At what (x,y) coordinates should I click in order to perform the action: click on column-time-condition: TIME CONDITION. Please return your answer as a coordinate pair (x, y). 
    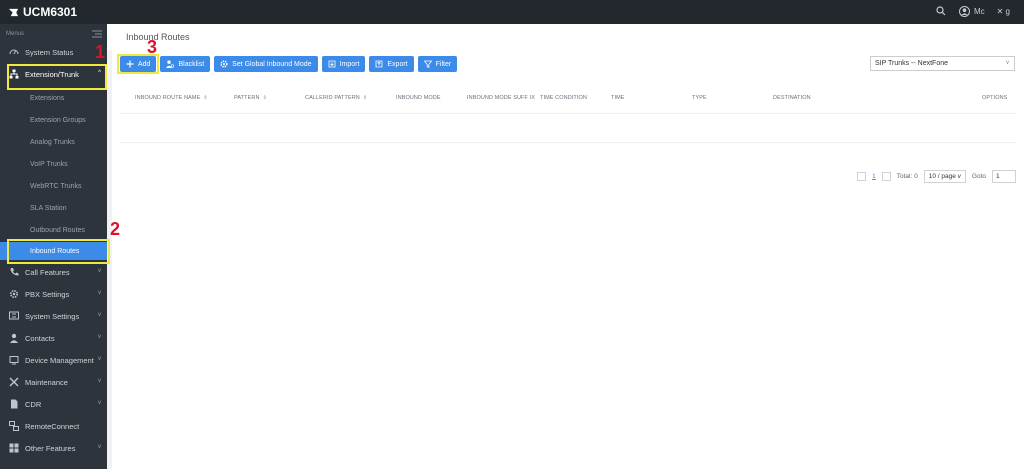
    Looking at the image, I should click on (563, 97).